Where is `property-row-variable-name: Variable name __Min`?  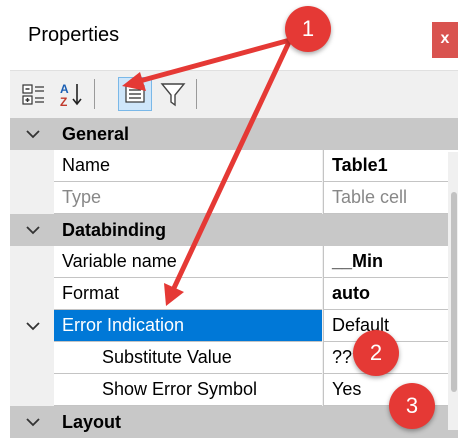
property-row-variable-name: Variable name __Min is located at coordinates (234, 262).